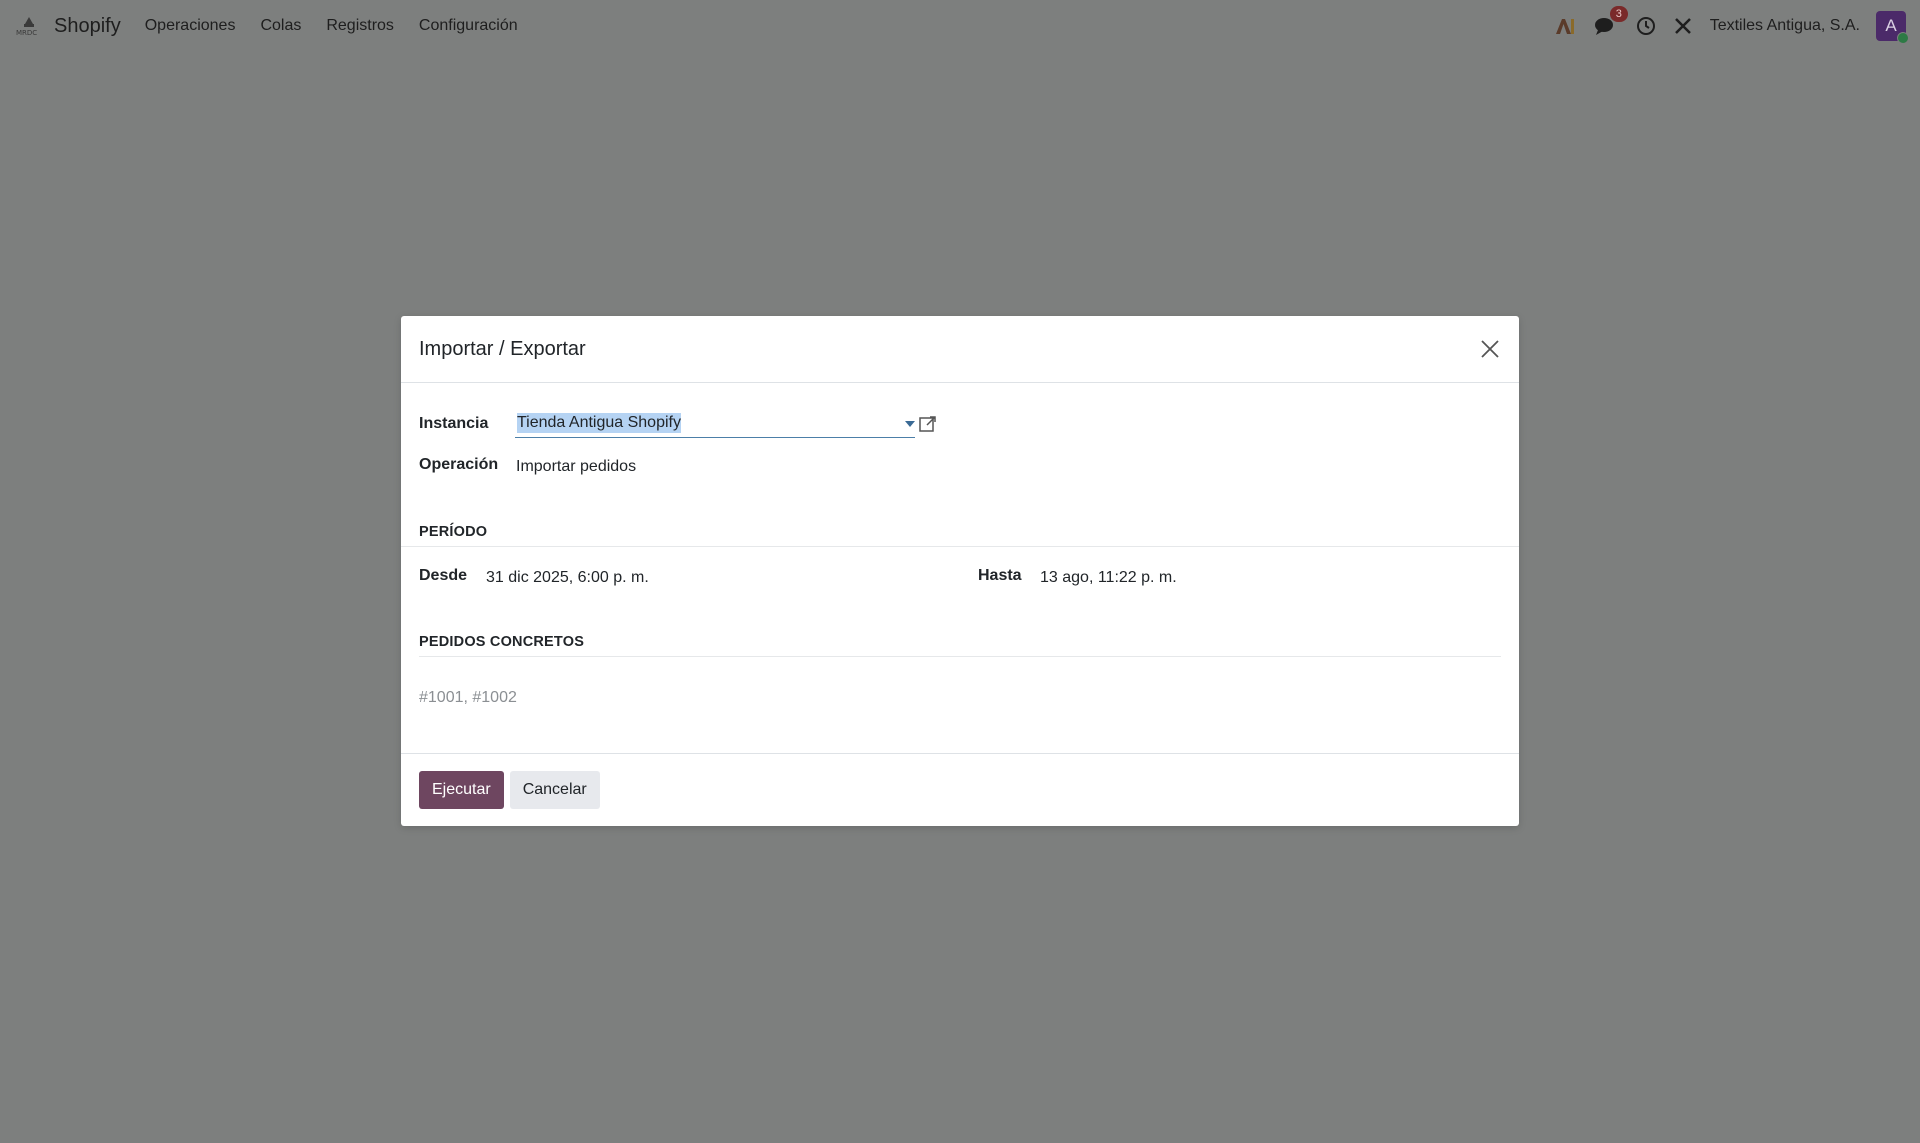 This screenshot has height=1143, width=1920. What do you see at coordinates (1903, 38) in the screenshot?
I see `online-status-dot` at bounding box center [1903, 38].